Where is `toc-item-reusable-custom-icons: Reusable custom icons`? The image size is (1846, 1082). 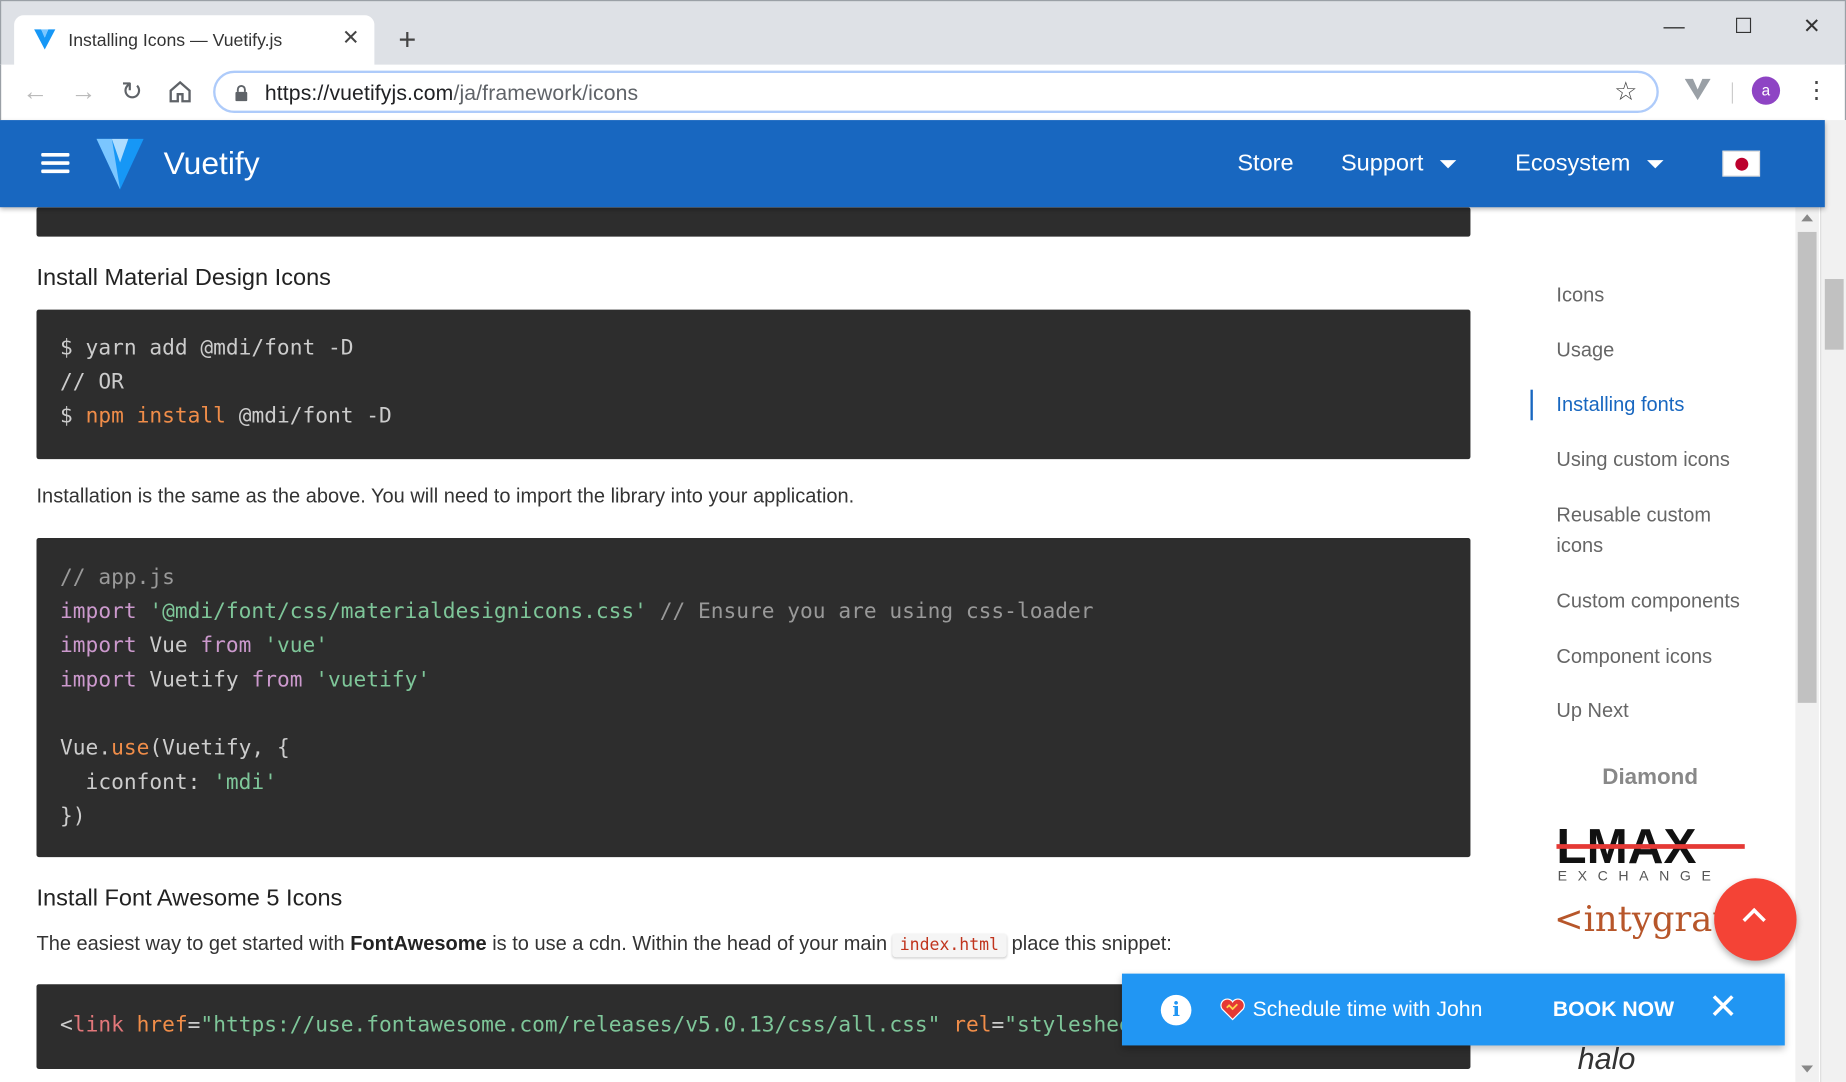
toc-item-reusable-custom-icons: Reusable custom icons is located at coordinates (1633, 530).